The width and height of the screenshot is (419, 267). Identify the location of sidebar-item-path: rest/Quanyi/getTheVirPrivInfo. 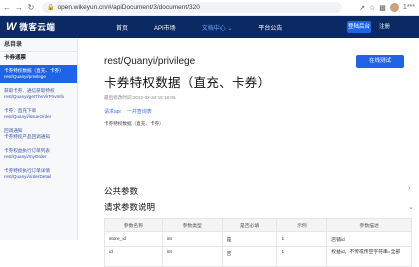
(34, 96).